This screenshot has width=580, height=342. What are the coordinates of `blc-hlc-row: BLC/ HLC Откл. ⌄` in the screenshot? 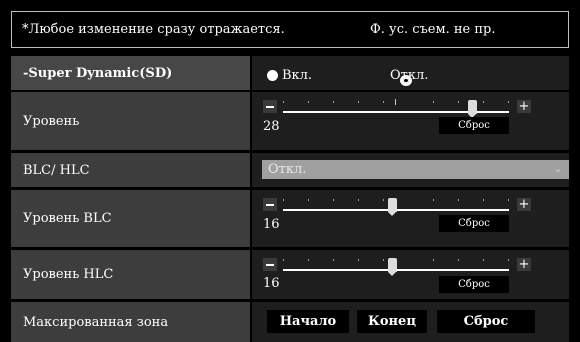 It's located at (290, 170).